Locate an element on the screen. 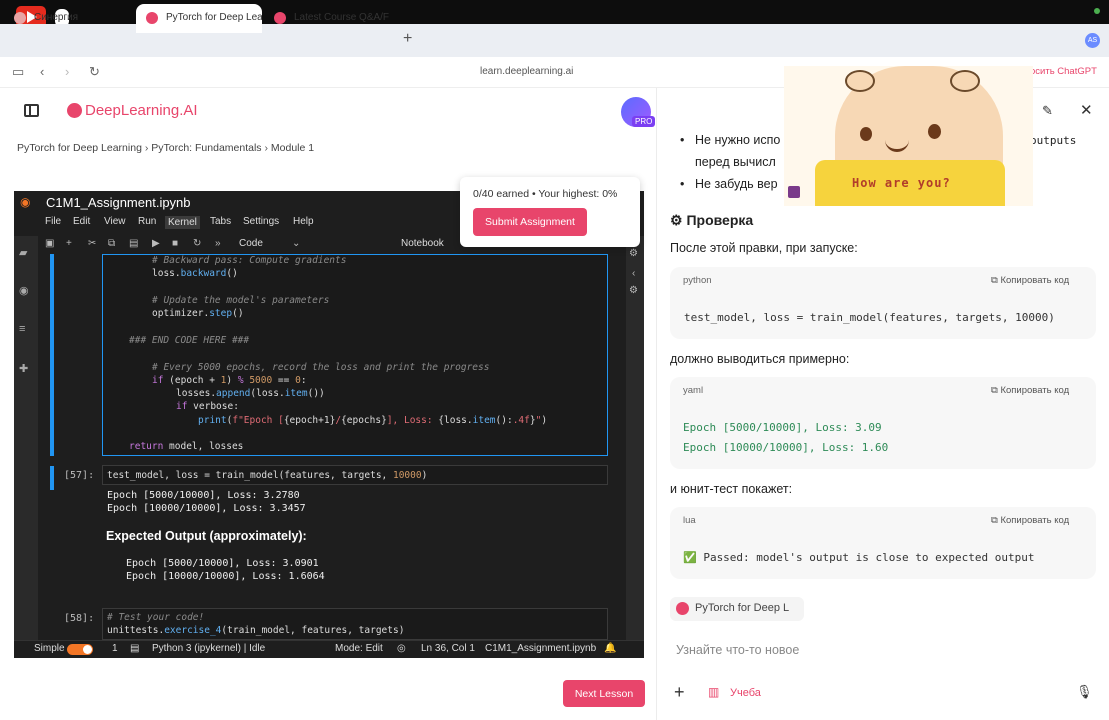 Image resolution: width=1109 pixels, height=720 pixels. back-icon: ‹ is located at coordinates (42, 71).